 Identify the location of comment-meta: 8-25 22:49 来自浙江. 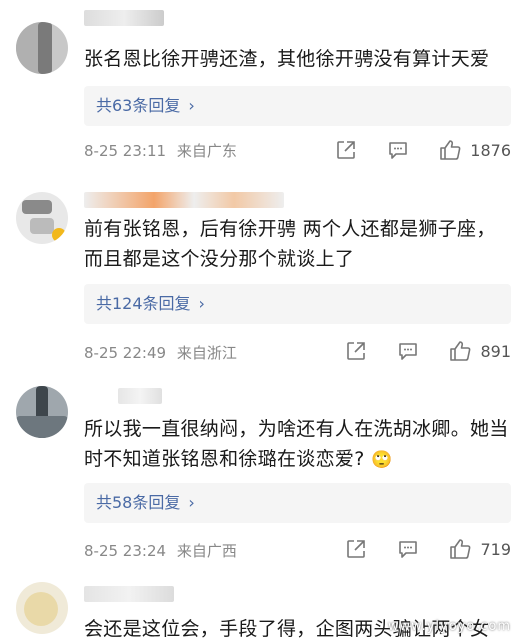
(160, 352).